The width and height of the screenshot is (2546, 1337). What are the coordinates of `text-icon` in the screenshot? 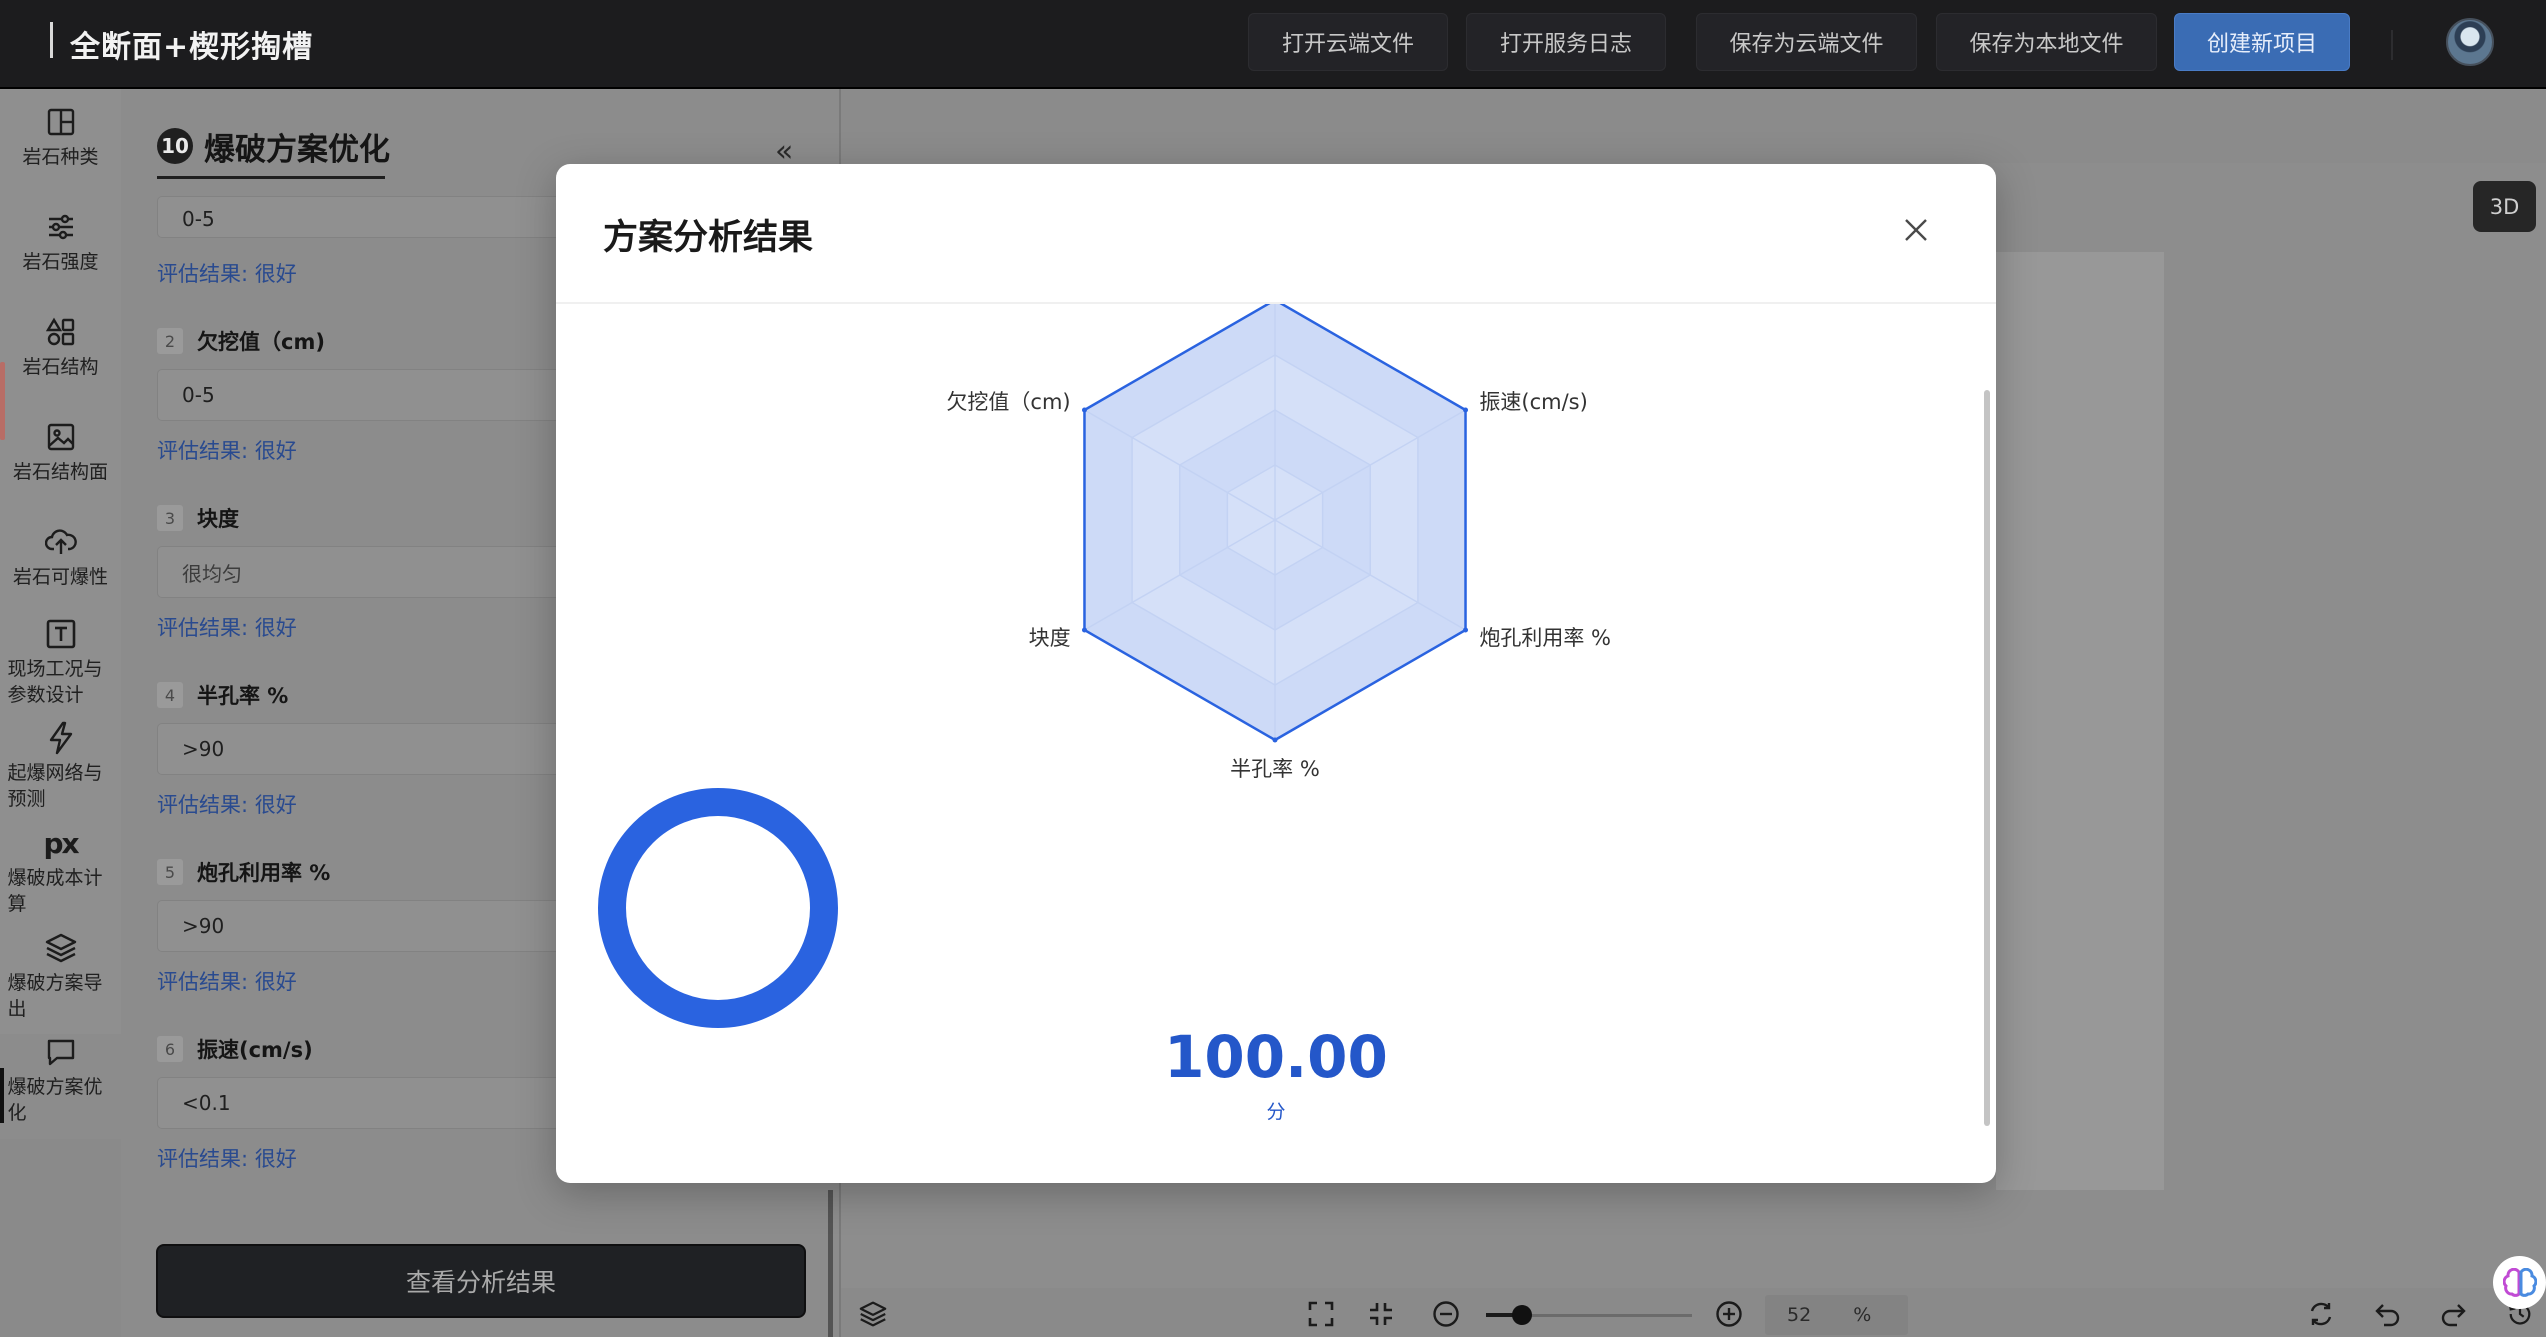 It's located at (61, 634).